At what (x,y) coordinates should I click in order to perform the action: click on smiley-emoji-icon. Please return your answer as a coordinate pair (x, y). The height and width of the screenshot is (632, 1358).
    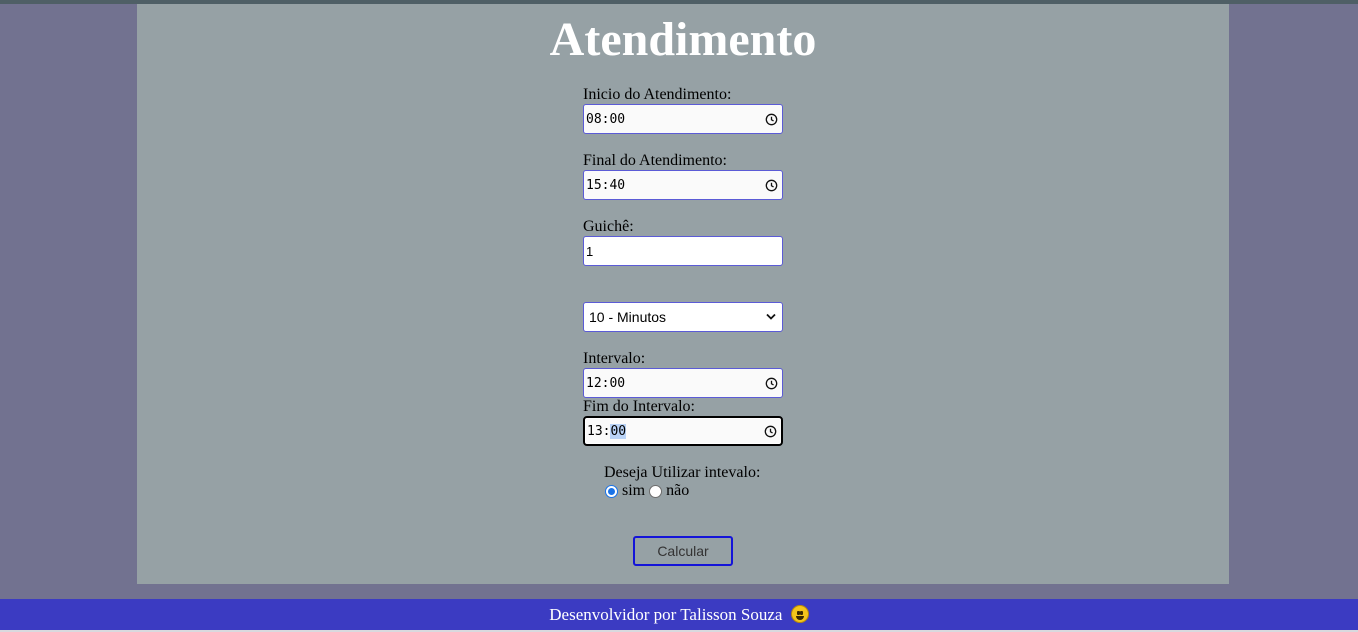
    Looking at the image, I should click on (799, 614).